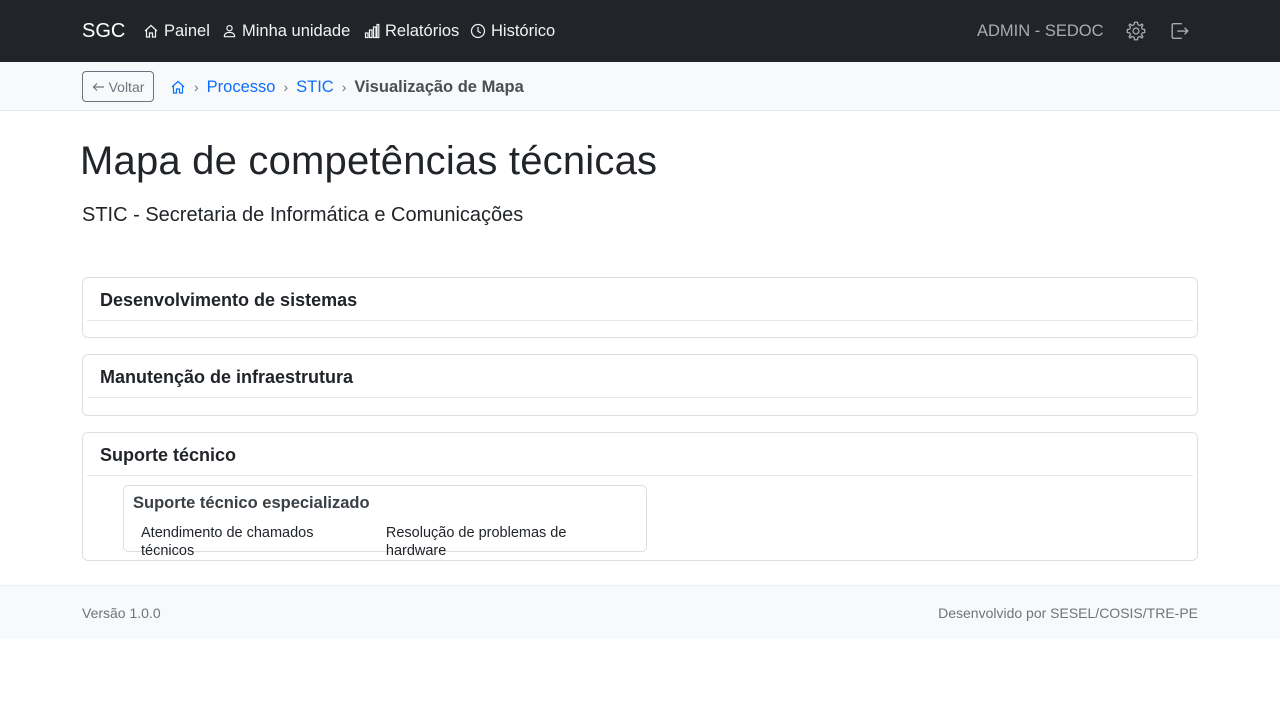  I want to click on competencia-card: Desenvolvimento de sistemas, so click(640, 307).